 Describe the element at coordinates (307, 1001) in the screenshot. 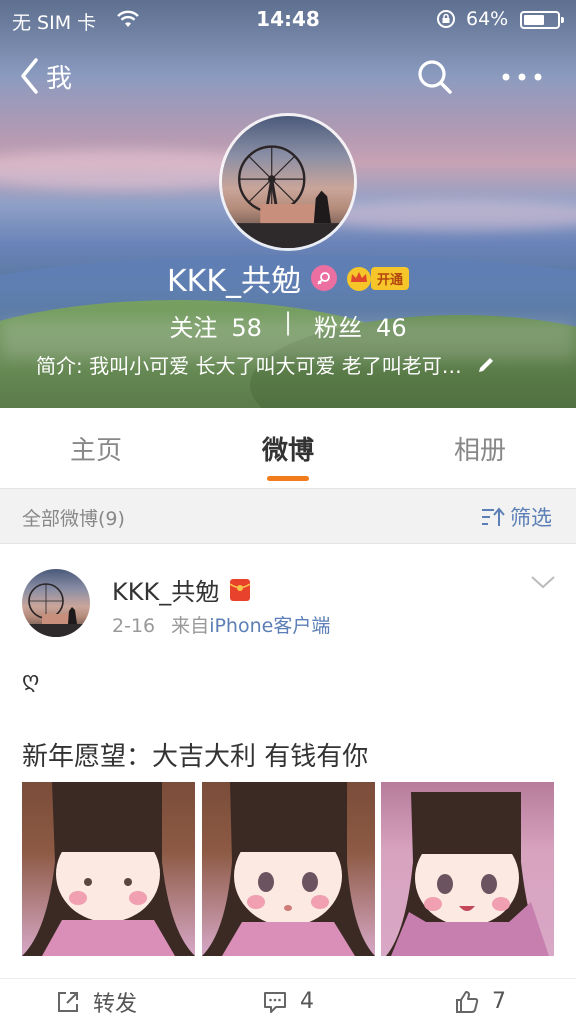

I see `comment-count: 4` at that location.